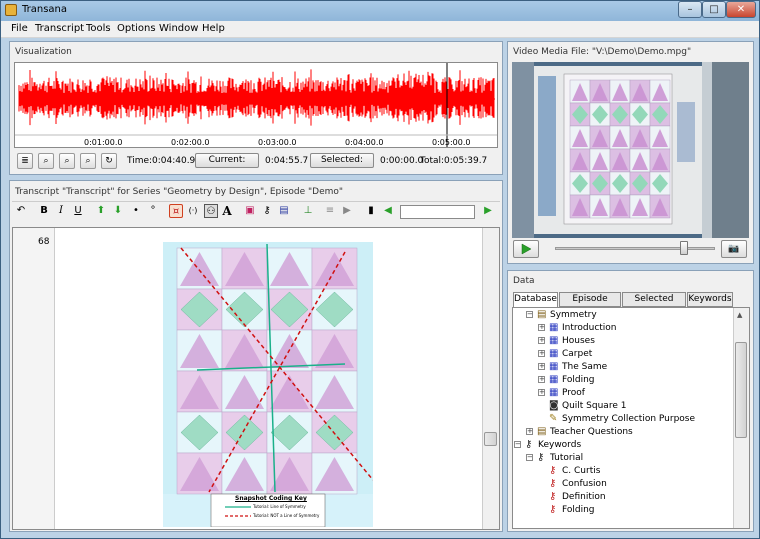 Image resolution: width=760 pixels, height=539 pixels. What do you see at coordinates (631, 392) in the screenshot?
I see `tree-item: + ▦ Proof` at bounding box center [631, 392].